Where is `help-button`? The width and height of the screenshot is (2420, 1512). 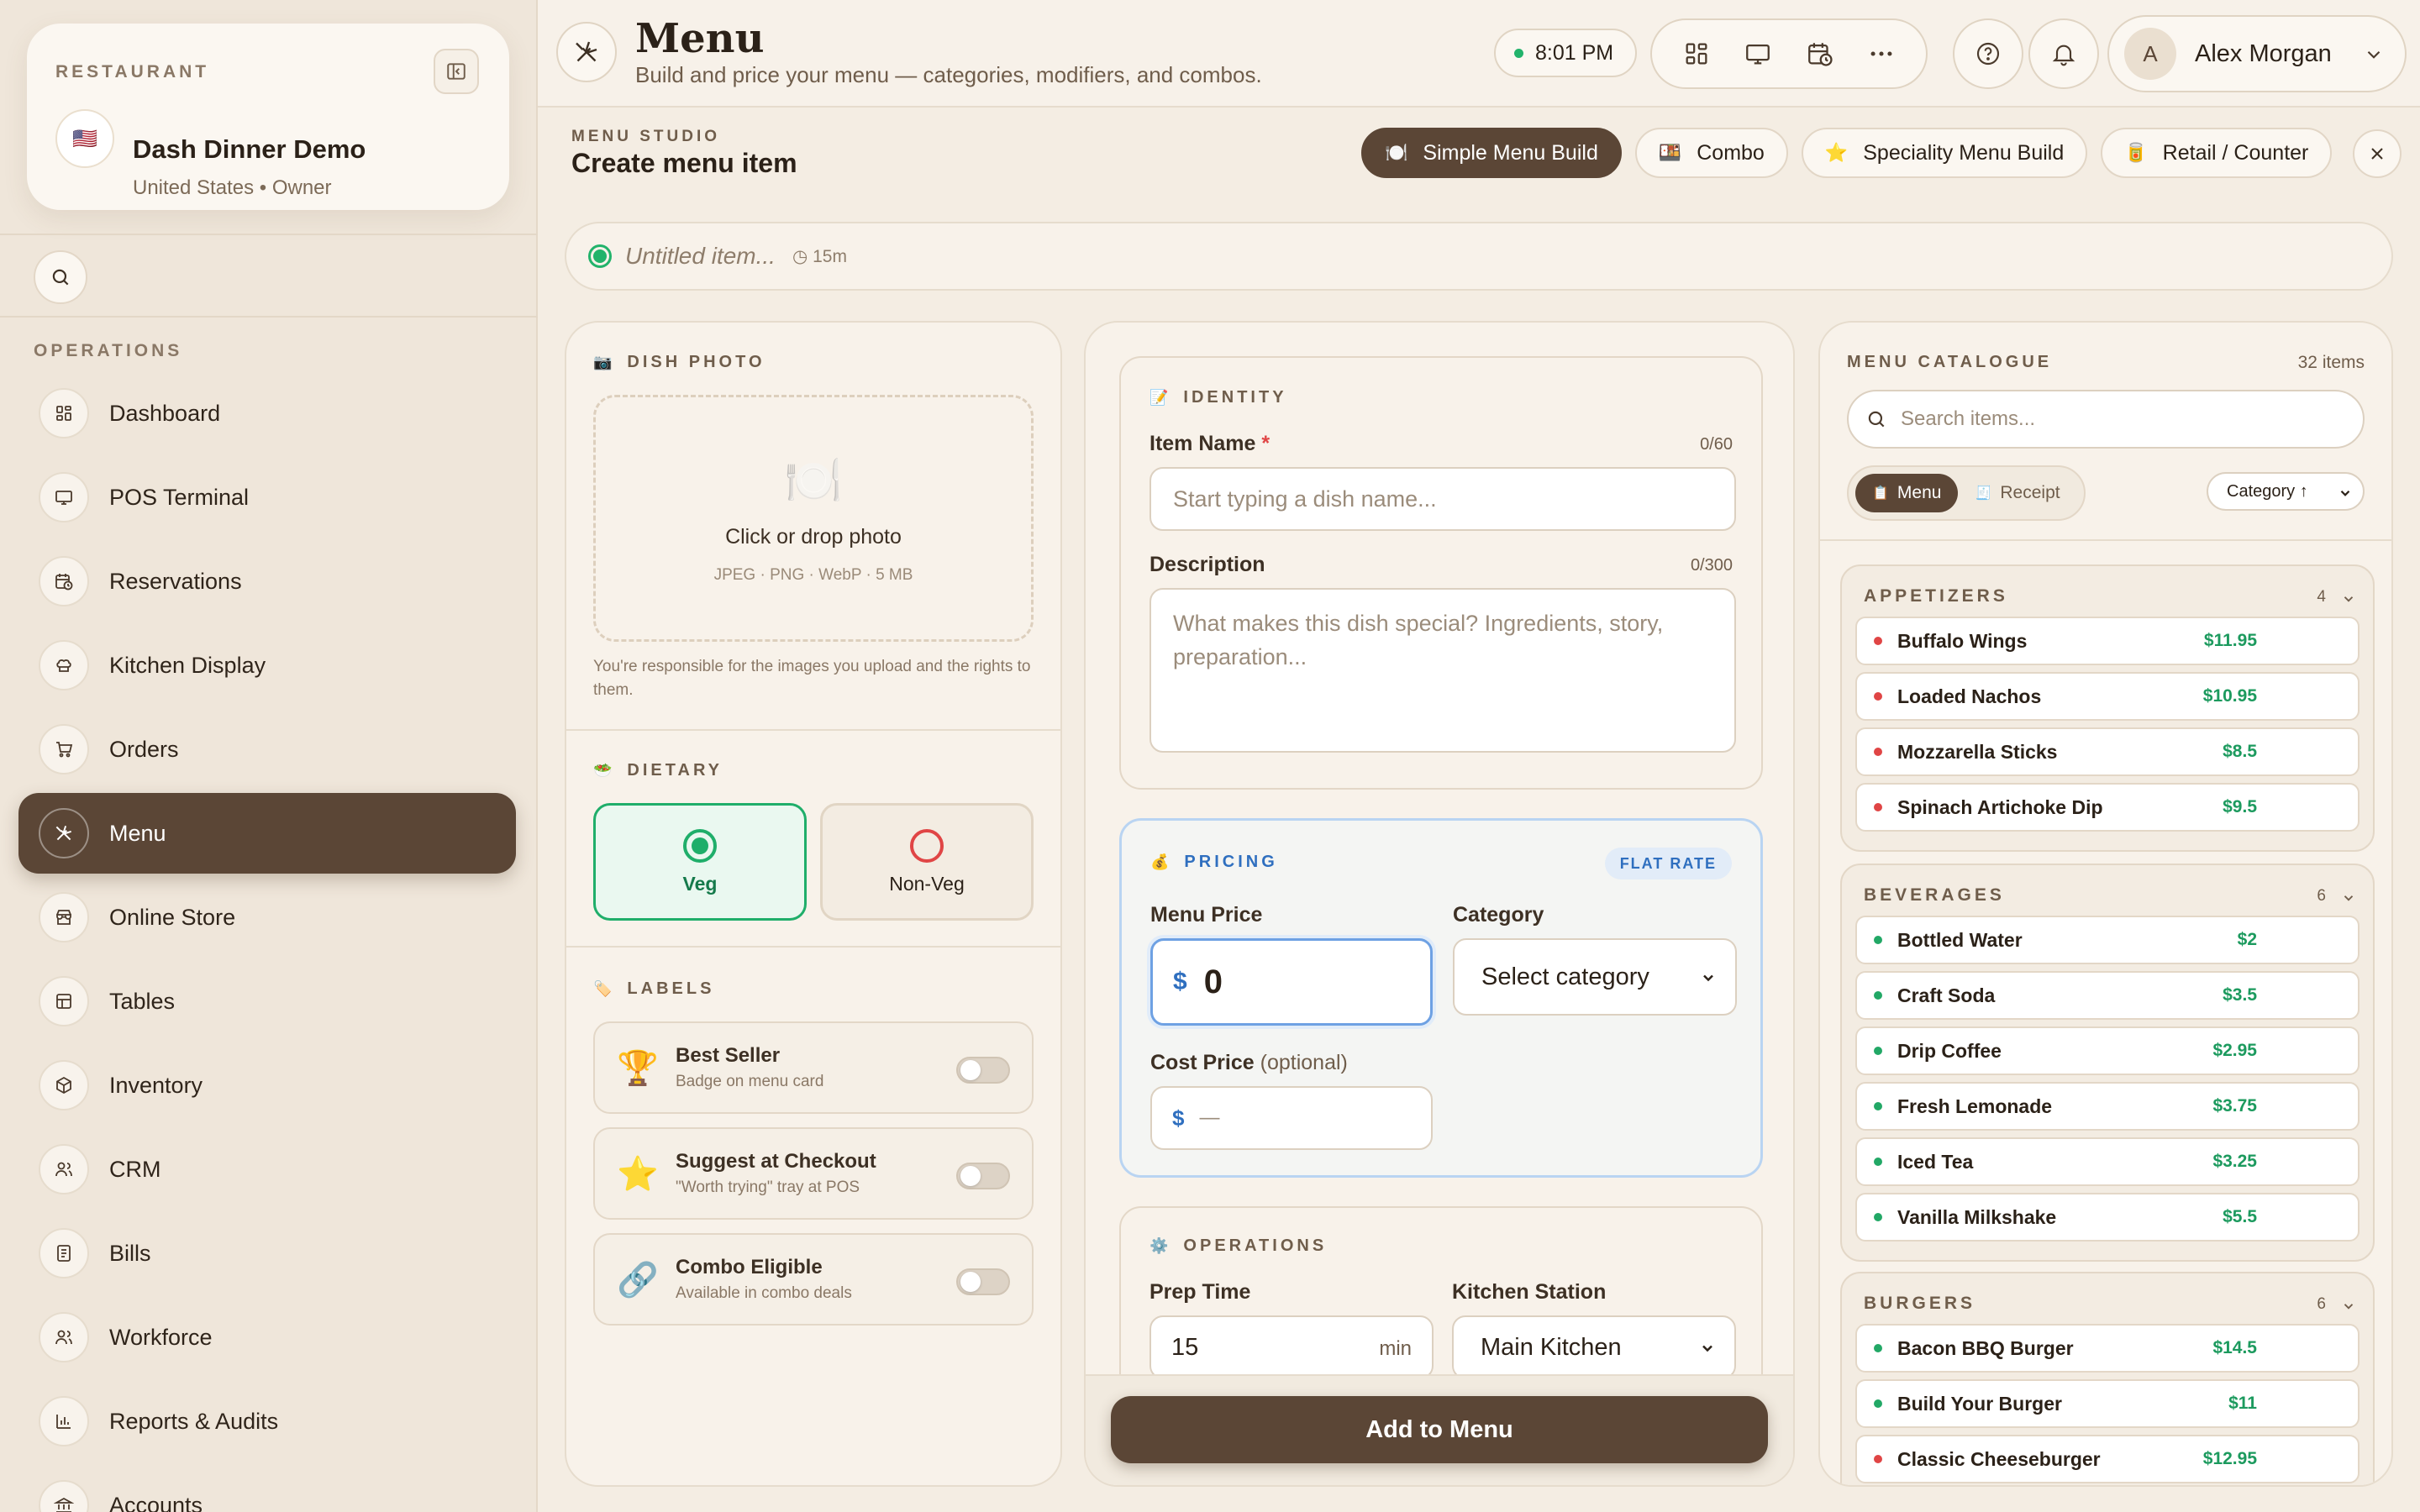 help-button is located at coordinates (1988, 53).